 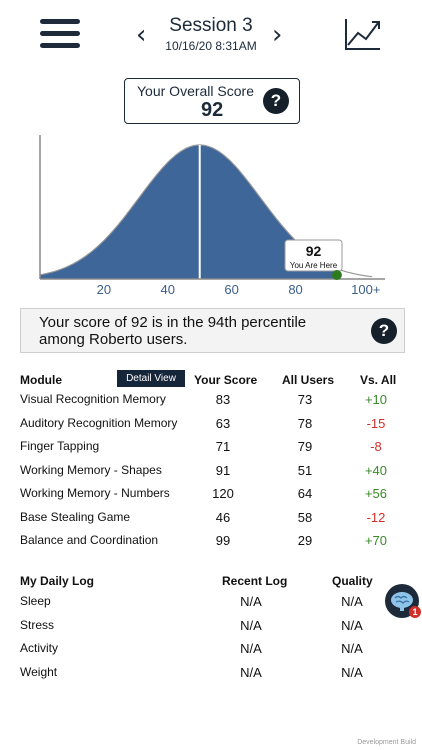 I want to click on module-all-users: 73, so click(x=305, y=399).